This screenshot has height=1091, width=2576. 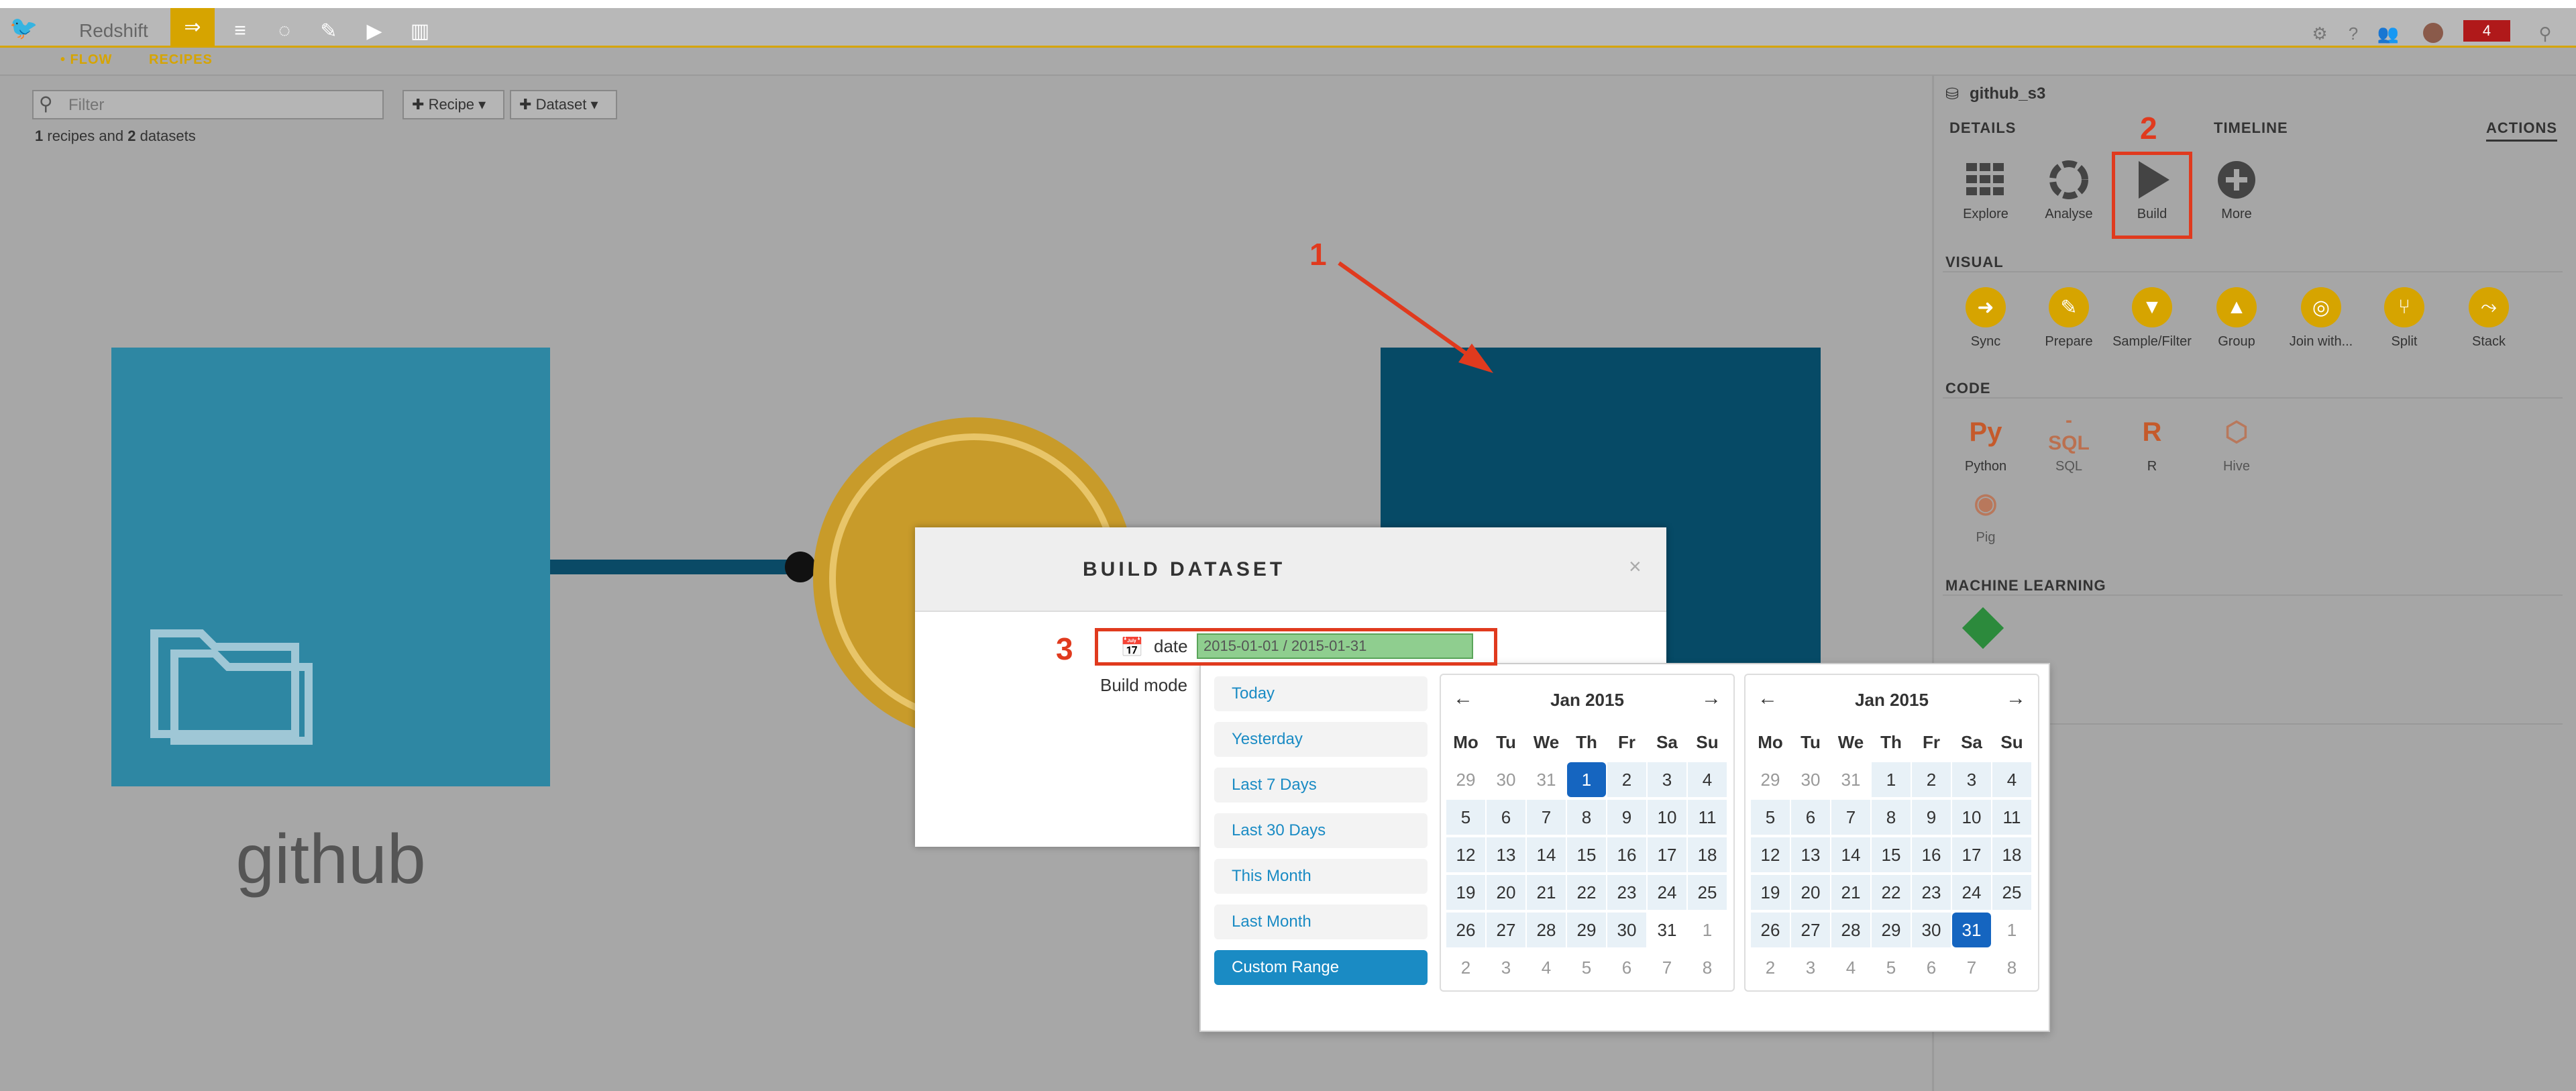 I want to click on visual-group: ▲ Group, so click(x=2236, y=318).